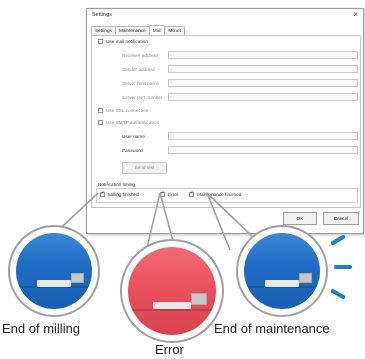 The height and width of the screenshot is (359, 365). What do you see at coordinates (41, 328) in the screenshot?
I see `caption-end-of-milling: End of milling` at bounding box center [41, 328].